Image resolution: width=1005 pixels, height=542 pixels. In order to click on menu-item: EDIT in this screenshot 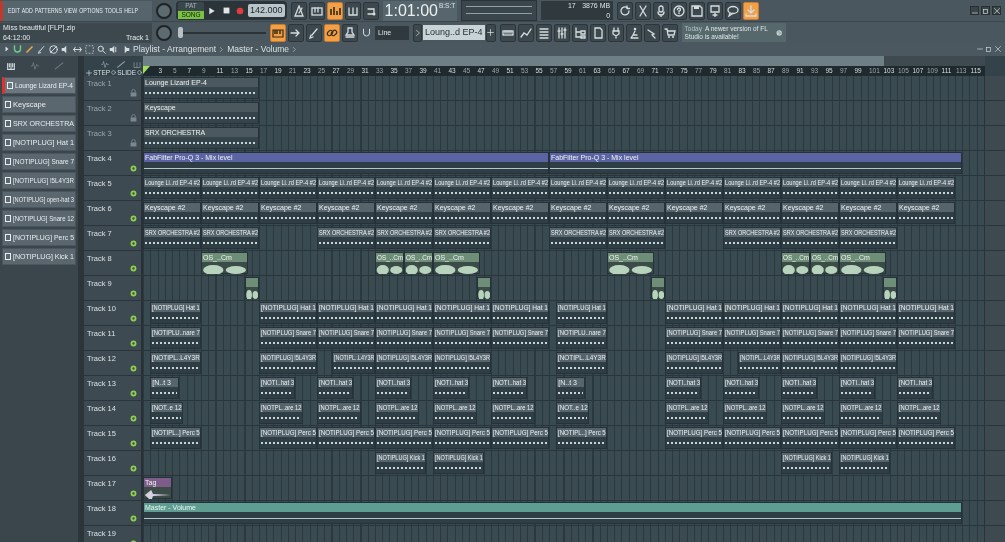, I will do `click(14, 10)`.